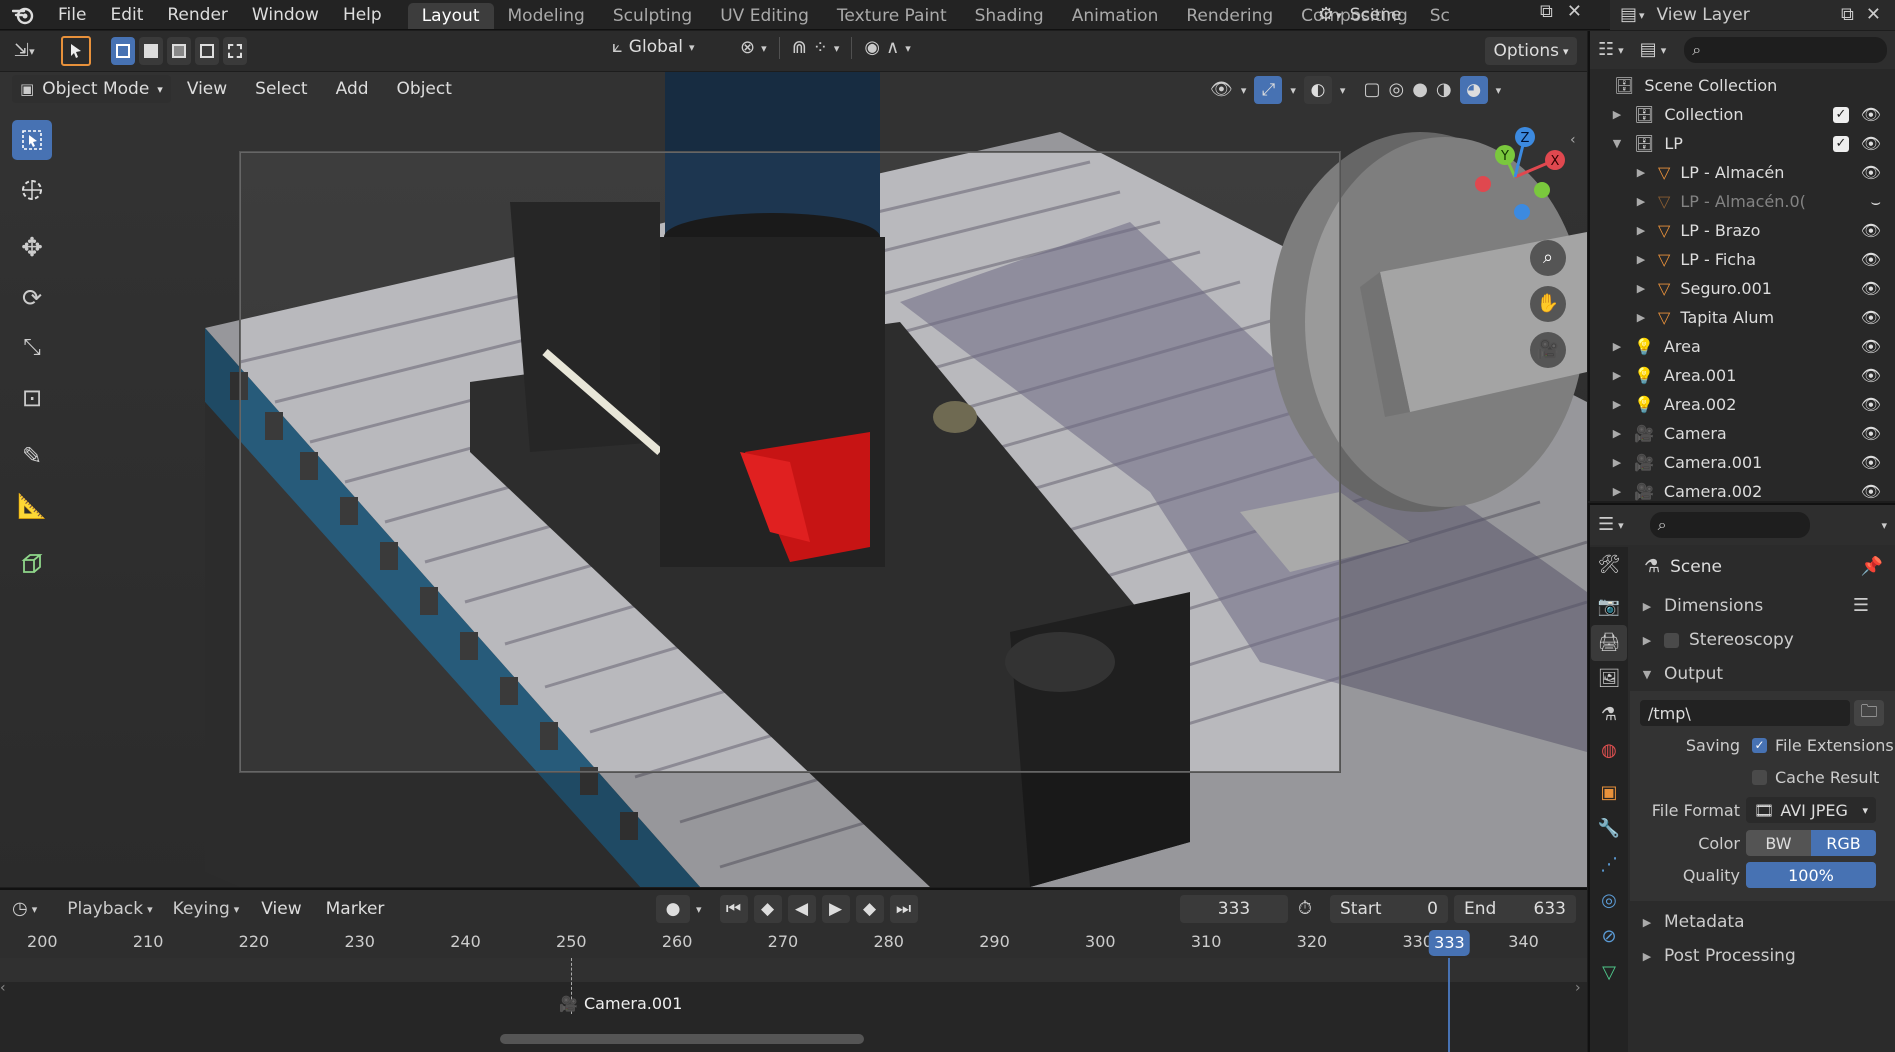 The height and width of the screenshot is (1052, 1895). I want to click on rendered-shading-icon: ◕, so click(1473, 90).